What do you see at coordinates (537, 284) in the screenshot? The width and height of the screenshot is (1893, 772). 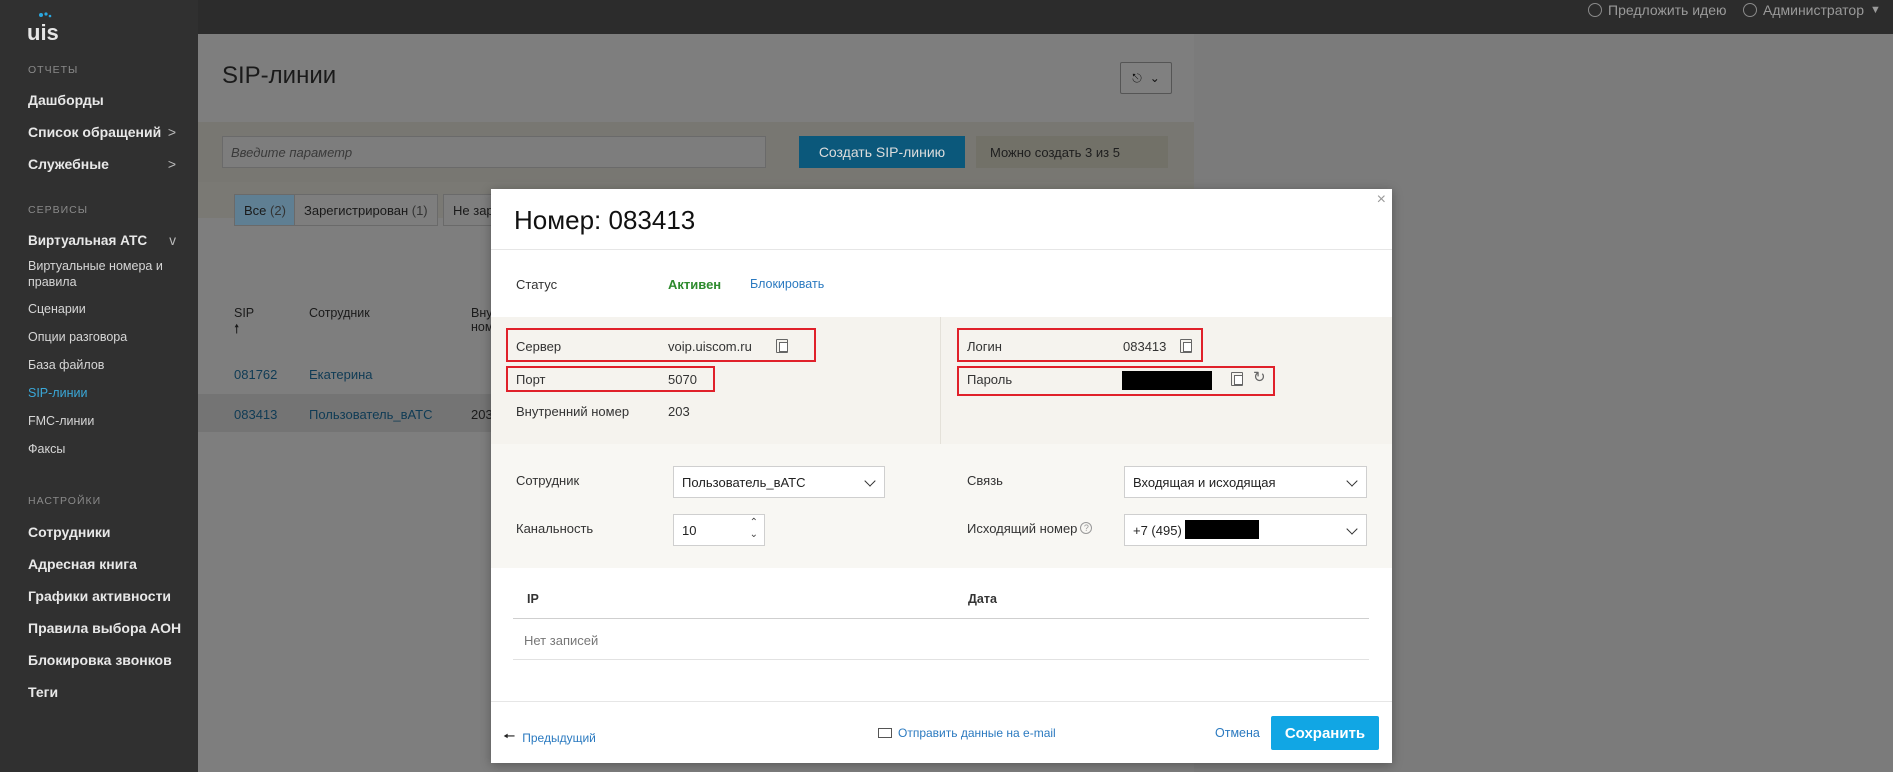 I see `status-label: Статус` at bounding box center [537, 284].